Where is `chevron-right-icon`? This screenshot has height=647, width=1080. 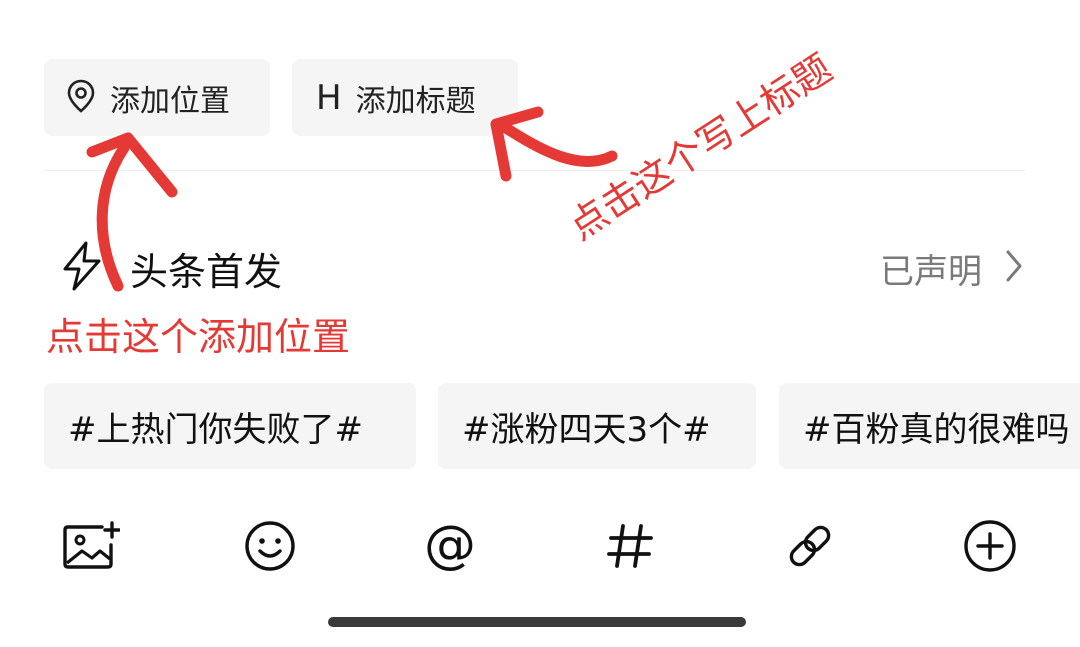
chevron-right-icon is located at coordinates (1014, 268).